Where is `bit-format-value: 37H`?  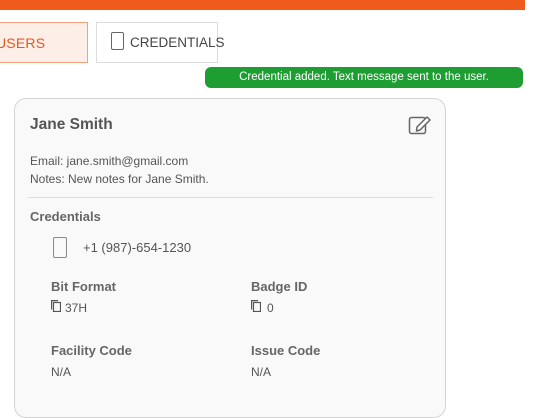
bit-format-value: 37H is located at coordinates (76, 308).